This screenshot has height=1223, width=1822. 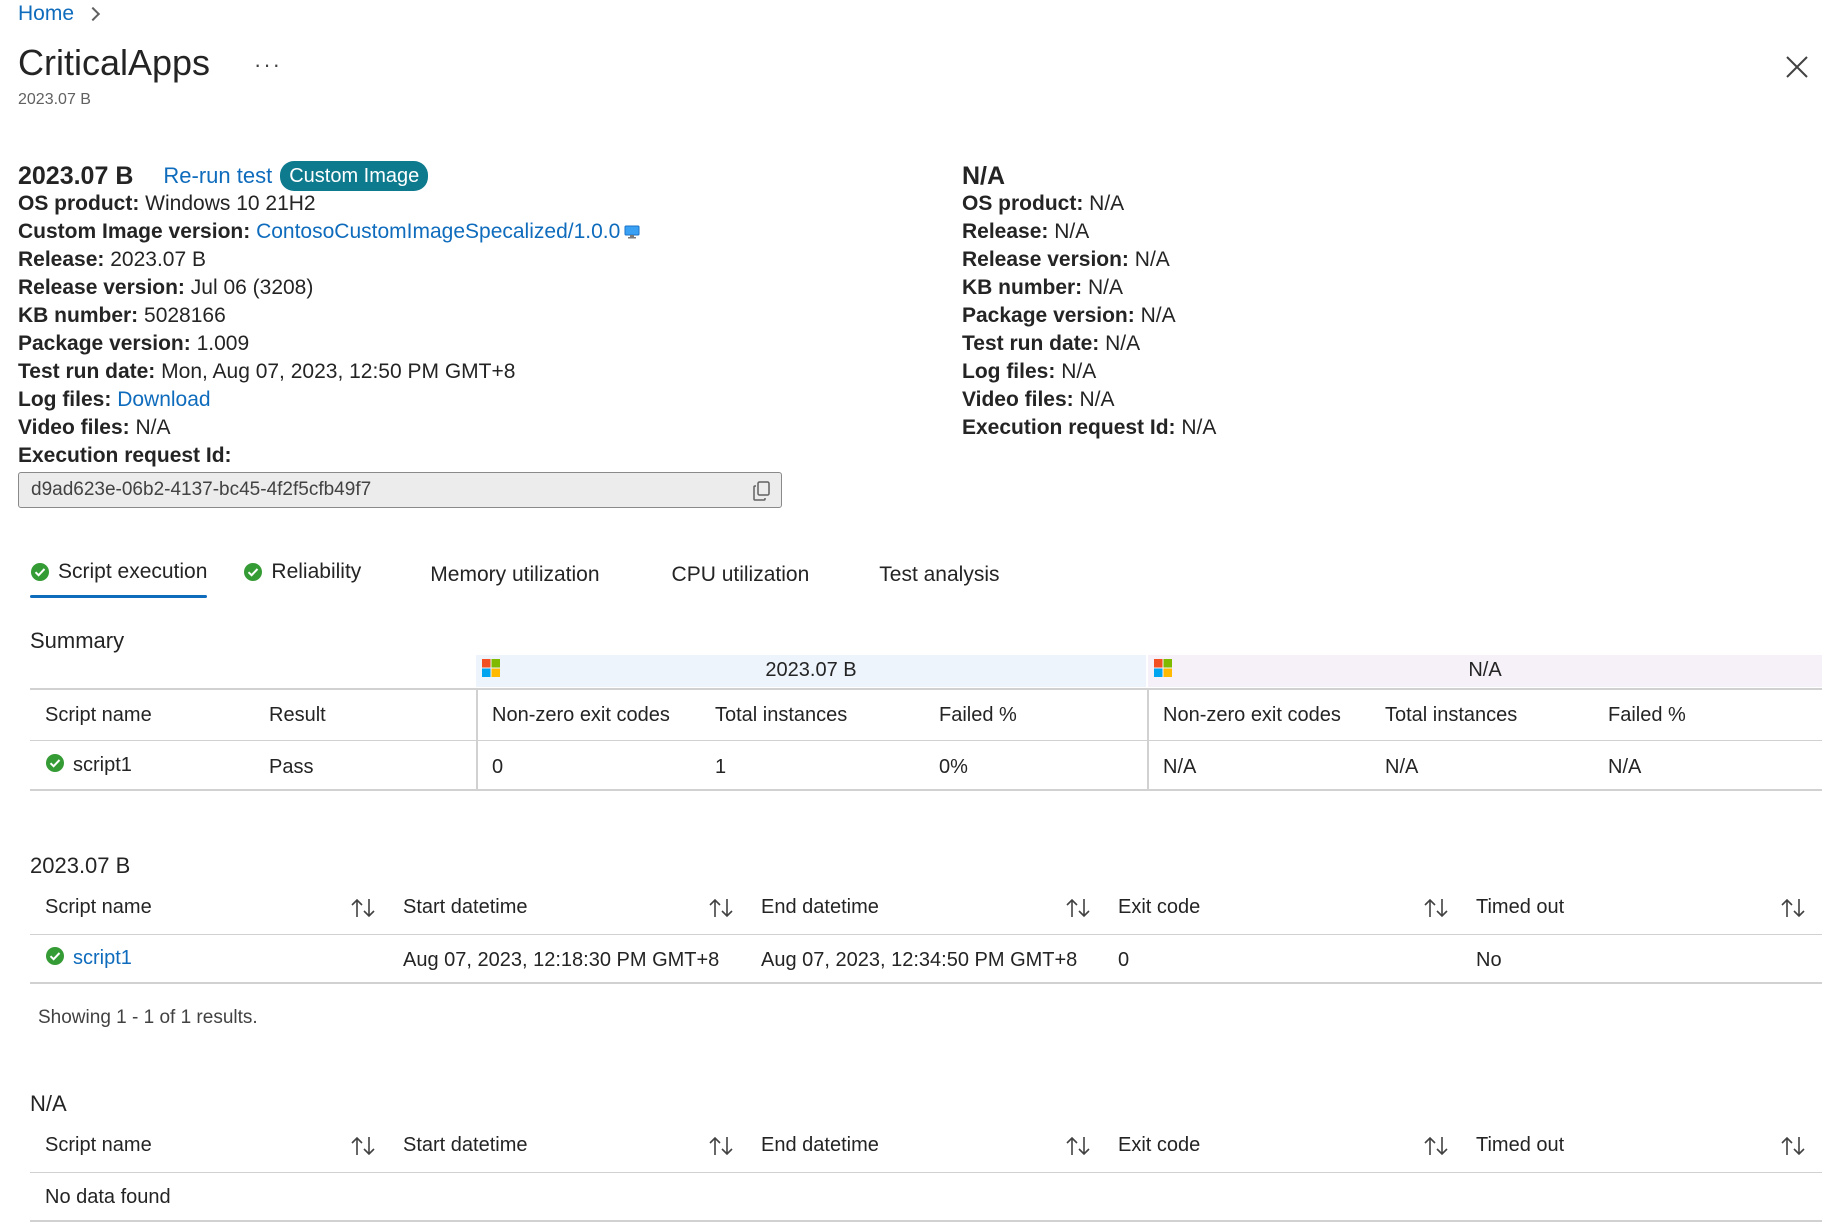 I want to click on tab-reliability: Reliability, so click(x=302, y=572).